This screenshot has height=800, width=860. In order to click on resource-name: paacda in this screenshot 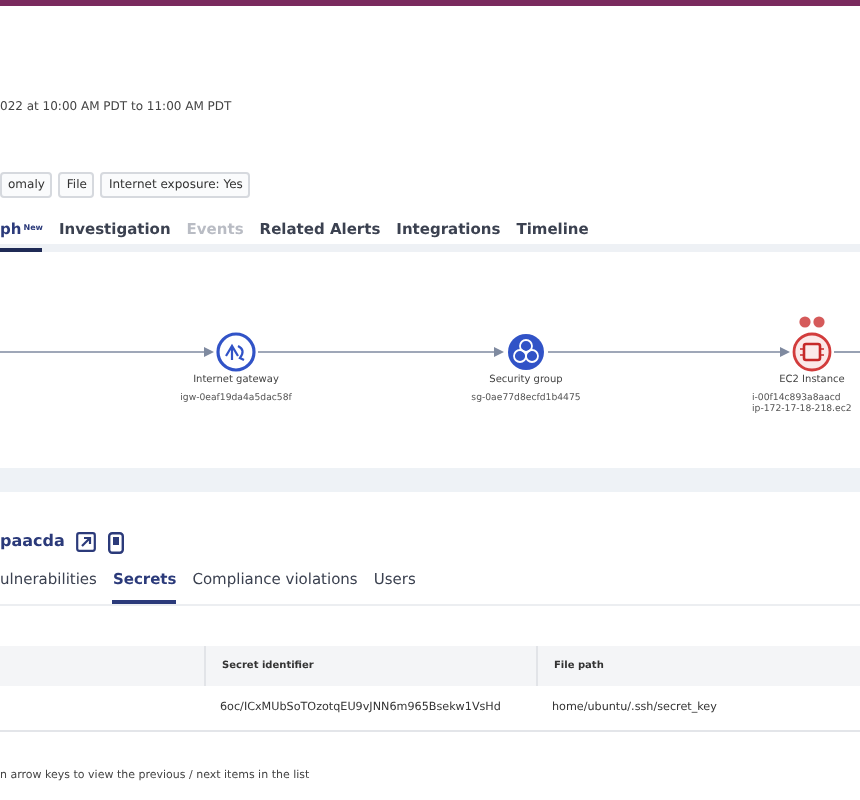, I will do `click(32, 542)`.